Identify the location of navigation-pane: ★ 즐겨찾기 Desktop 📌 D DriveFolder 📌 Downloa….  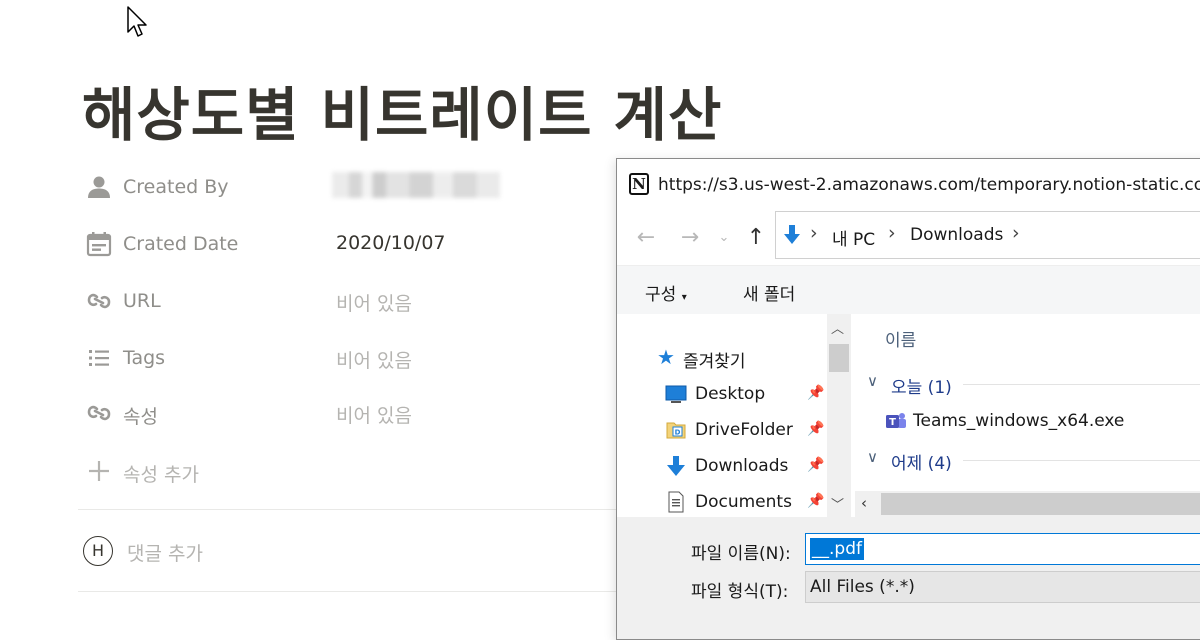
(722, 415).